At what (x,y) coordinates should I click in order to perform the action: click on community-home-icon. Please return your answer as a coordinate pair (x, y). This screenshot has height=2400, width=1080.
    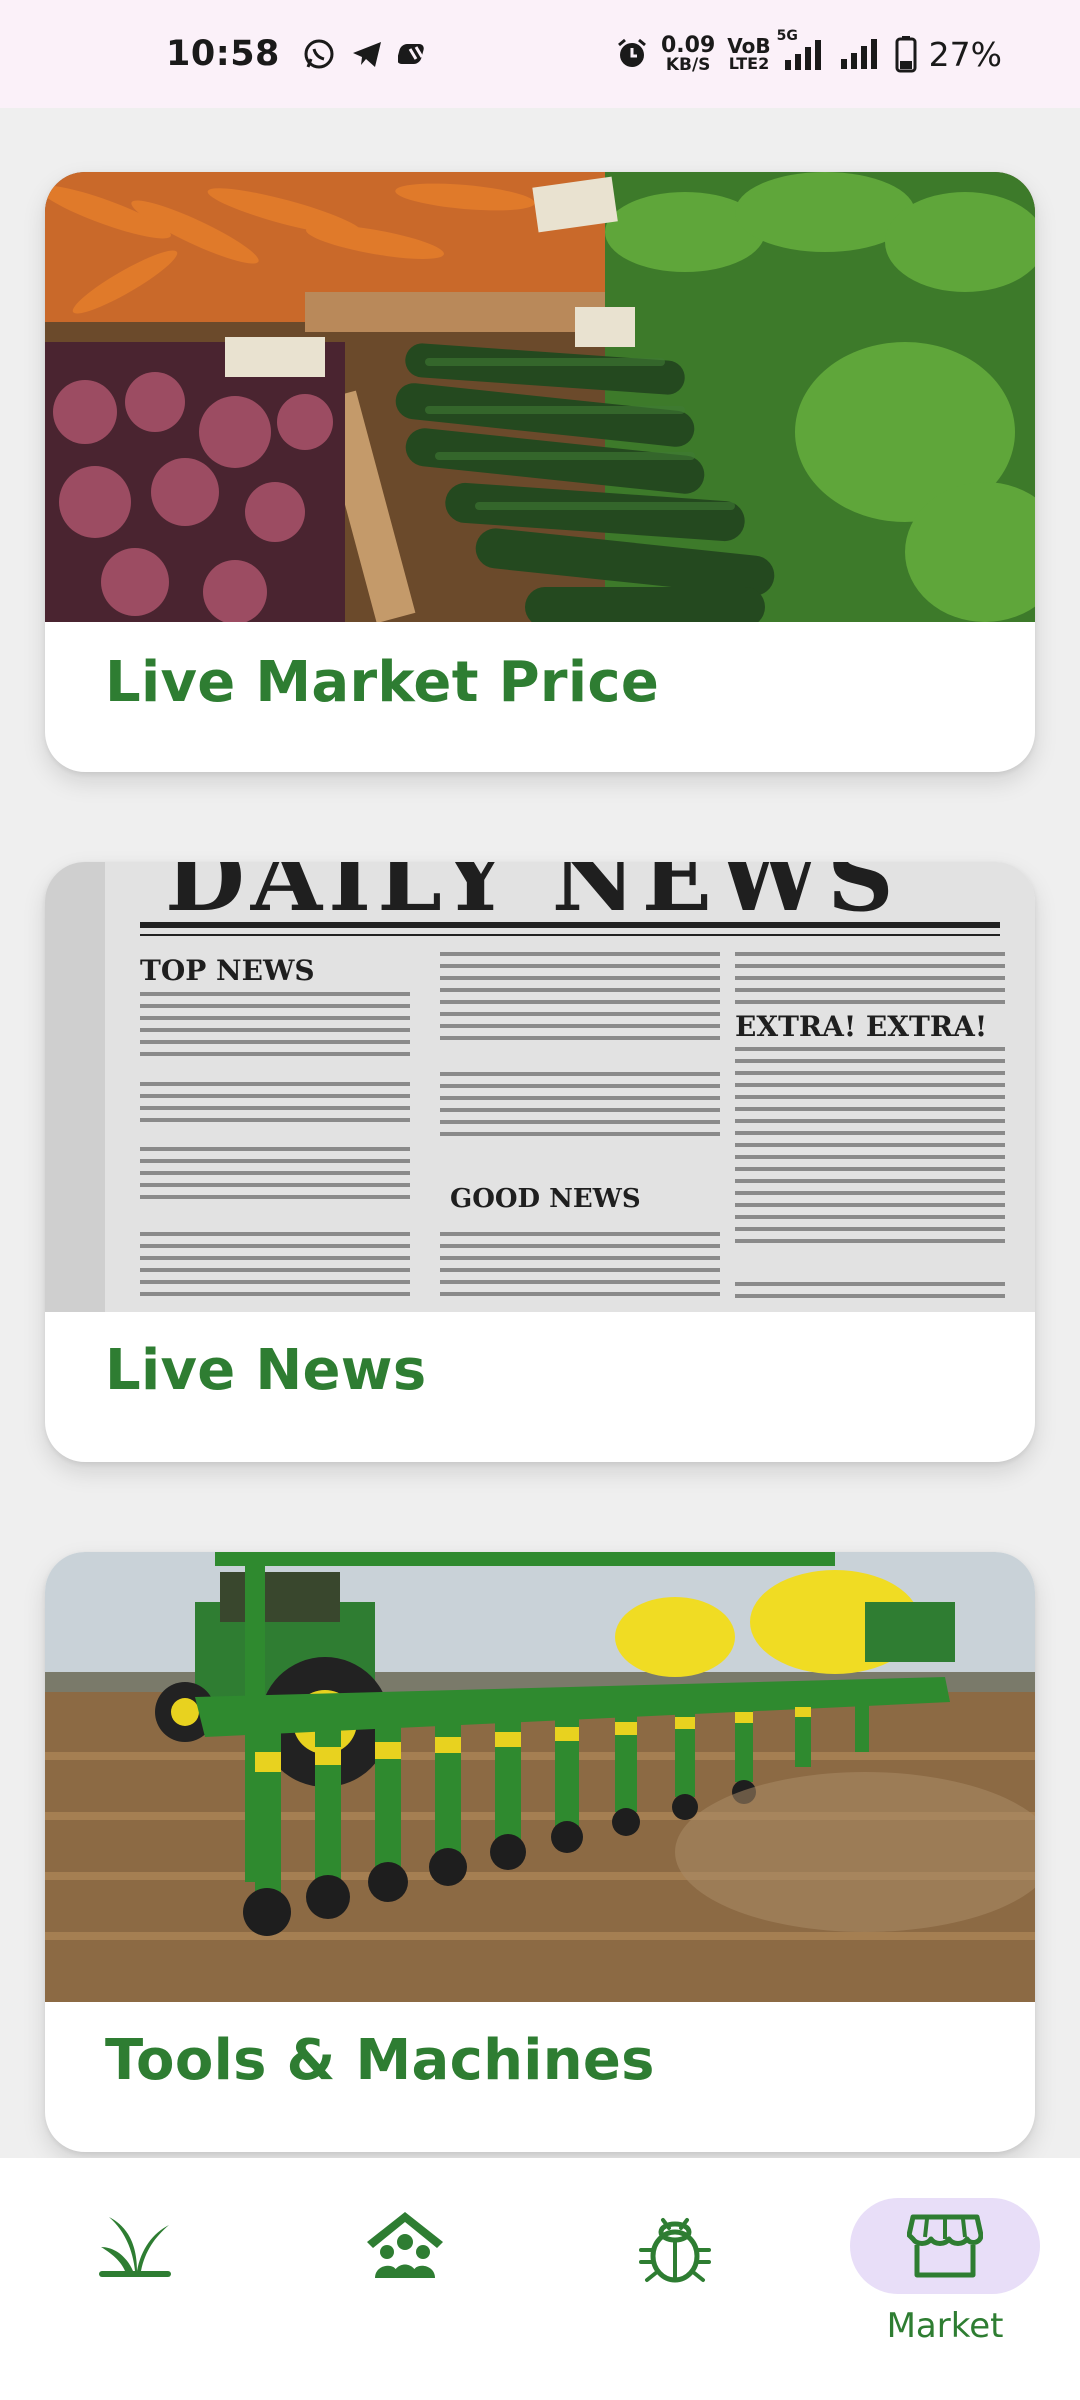
    Looking at the image, I should click on (405, 2245).